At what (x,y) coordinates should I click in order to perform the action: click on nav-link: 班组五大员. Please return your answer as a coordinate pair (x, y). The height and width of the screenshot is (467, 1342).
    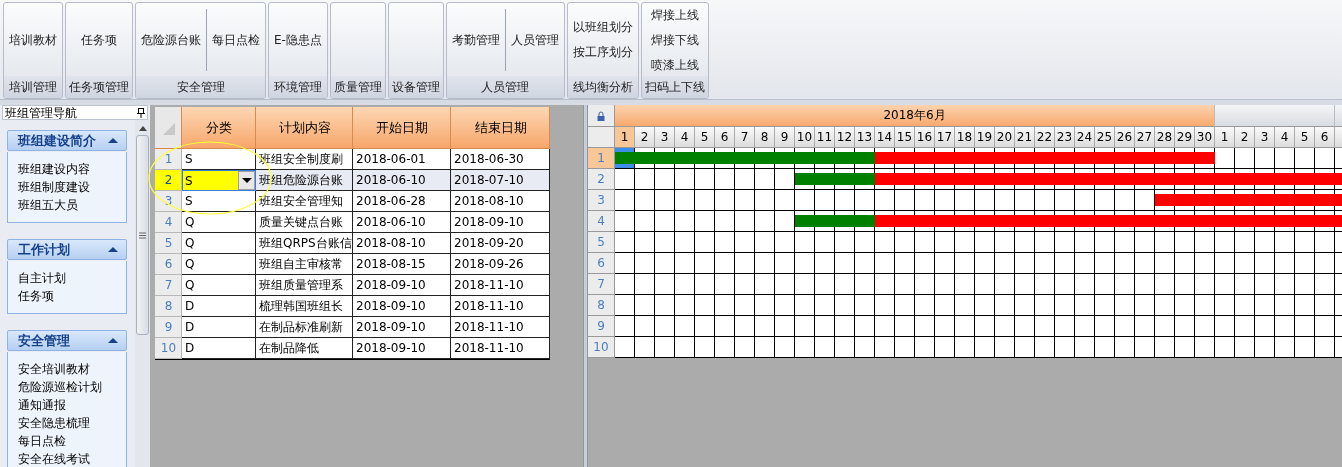
    Looking at the image, I should click on (67, 205).